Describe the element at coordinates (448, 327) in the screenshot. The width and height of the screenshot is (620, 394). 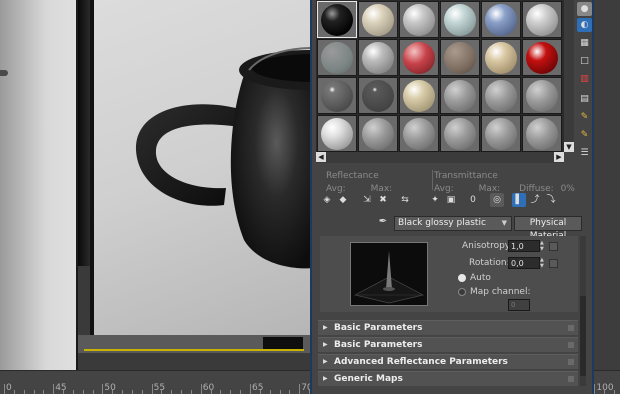
I see `rollout-basic-parameters-1: ▶ Basic Parameters` at that location.